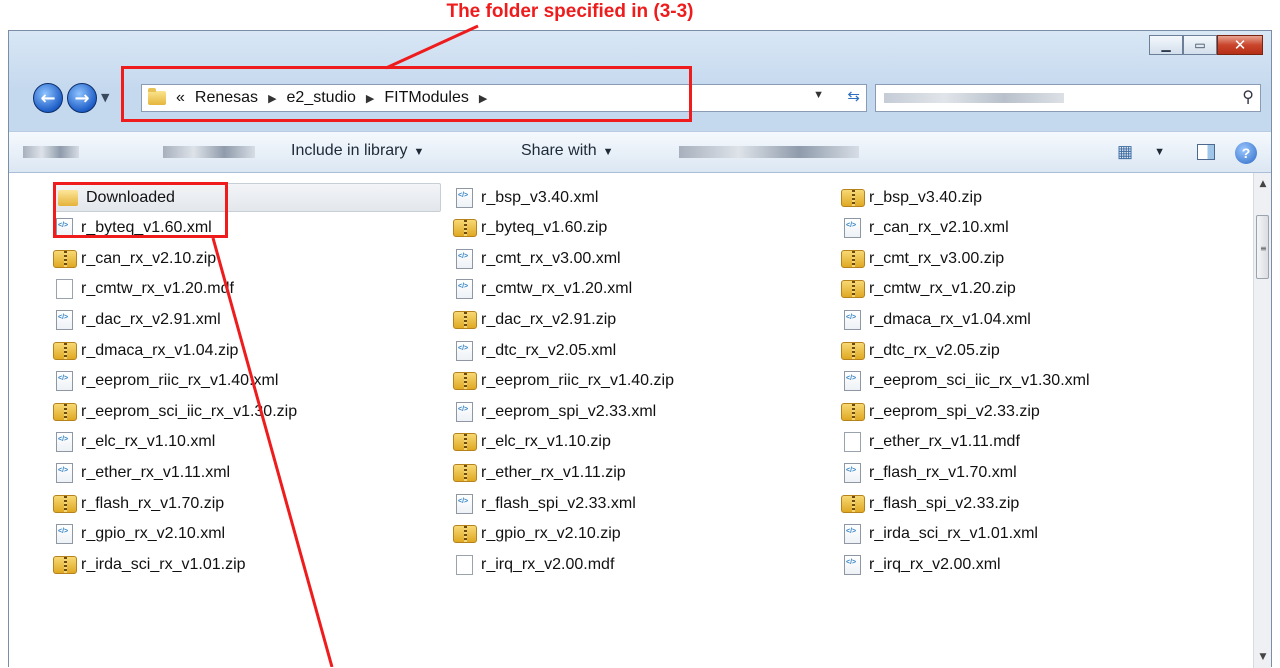  I want to click on downloaded-pointer-line, so click(272, 452).